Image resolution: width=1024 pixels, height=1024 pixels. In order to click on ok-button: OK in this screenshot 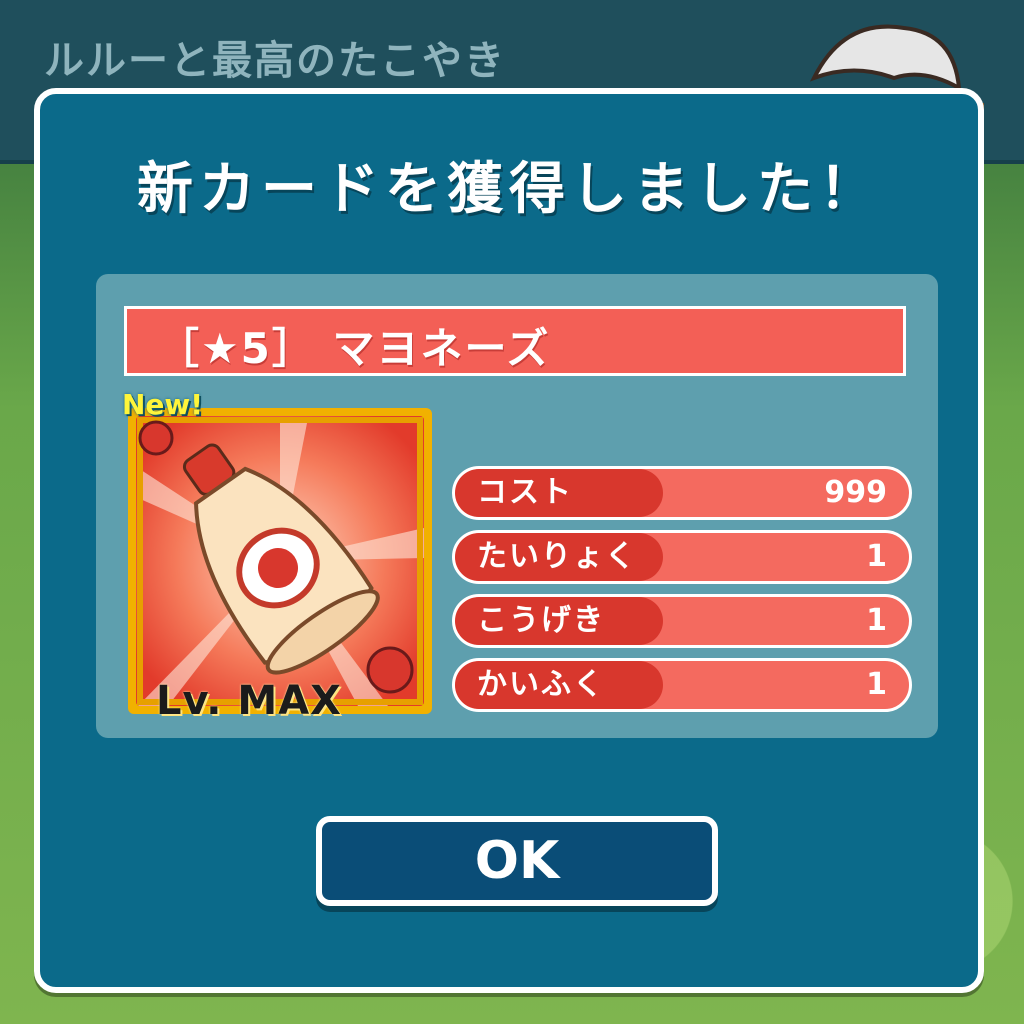, I will do `click(517, 861)`.